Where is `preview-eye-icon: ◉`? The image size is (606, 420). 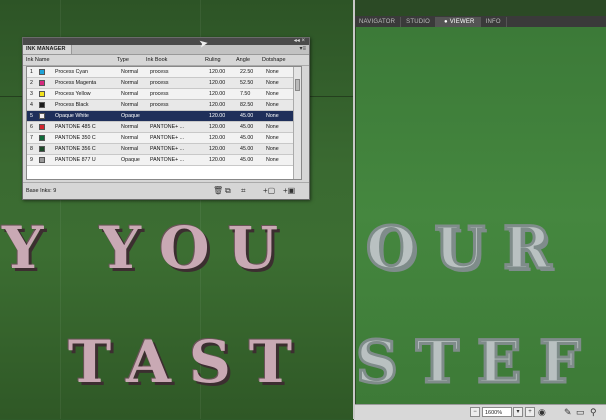
preview-eye-icon: ◉ is located at coordinates (542, 412).